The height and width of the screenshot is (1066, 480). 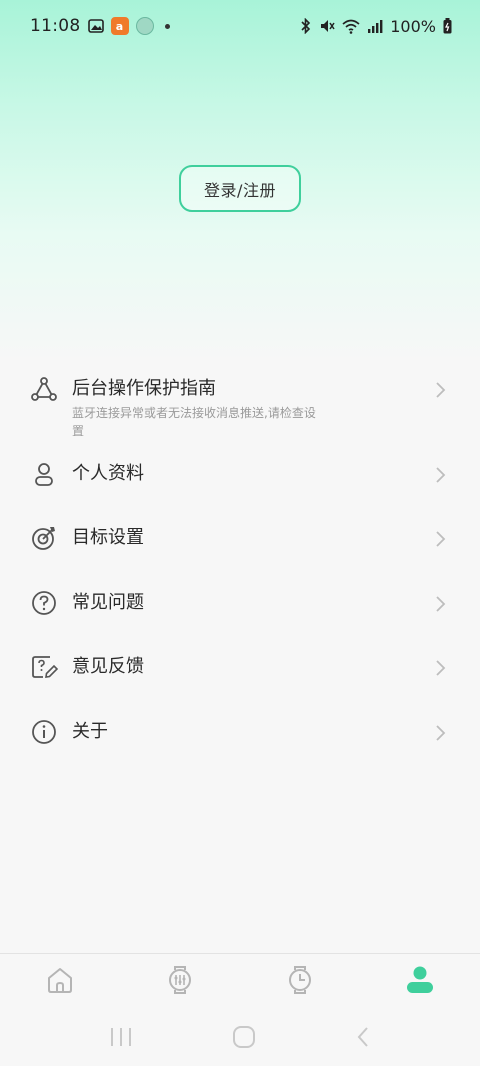 What do you see at coordinates (363, 1039) in the screenshot?
I see `back-icon` at bounding box center [363, 1039].